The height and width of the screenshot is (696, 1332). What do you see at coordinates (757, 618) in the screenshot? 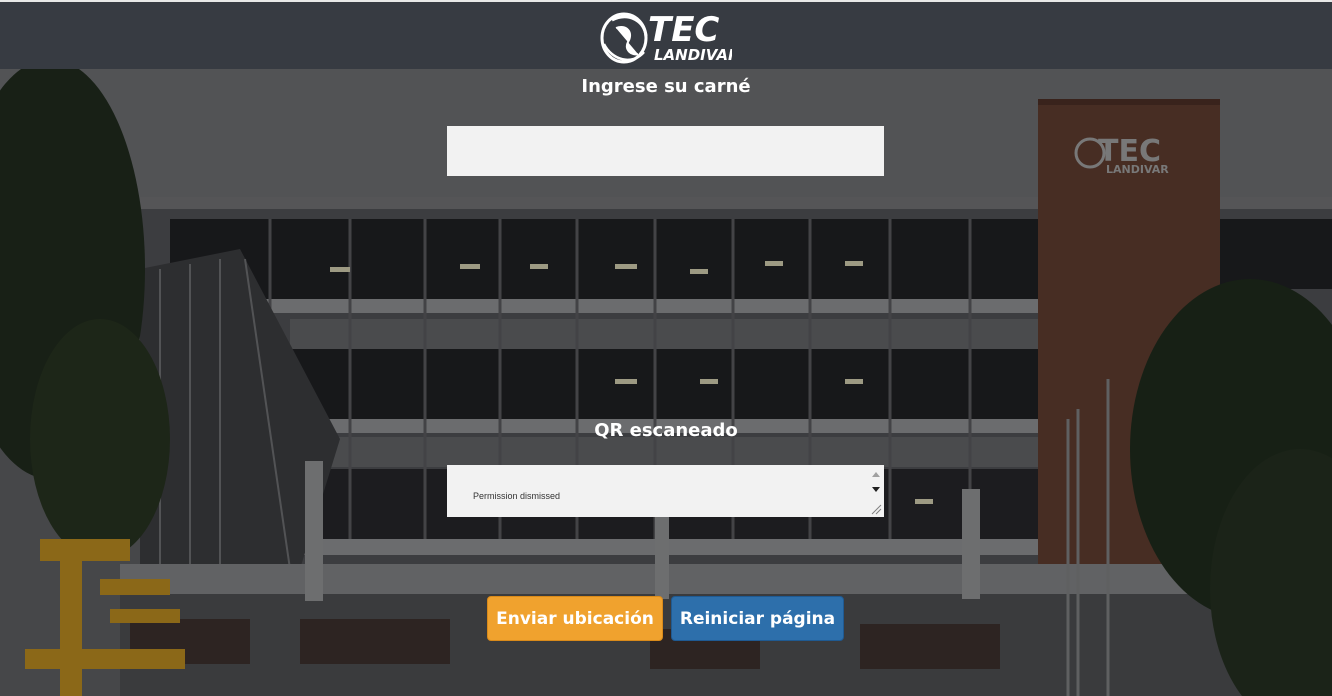
I see `reload-page-button: Reiniciar página` at bounding box center [757, 618].